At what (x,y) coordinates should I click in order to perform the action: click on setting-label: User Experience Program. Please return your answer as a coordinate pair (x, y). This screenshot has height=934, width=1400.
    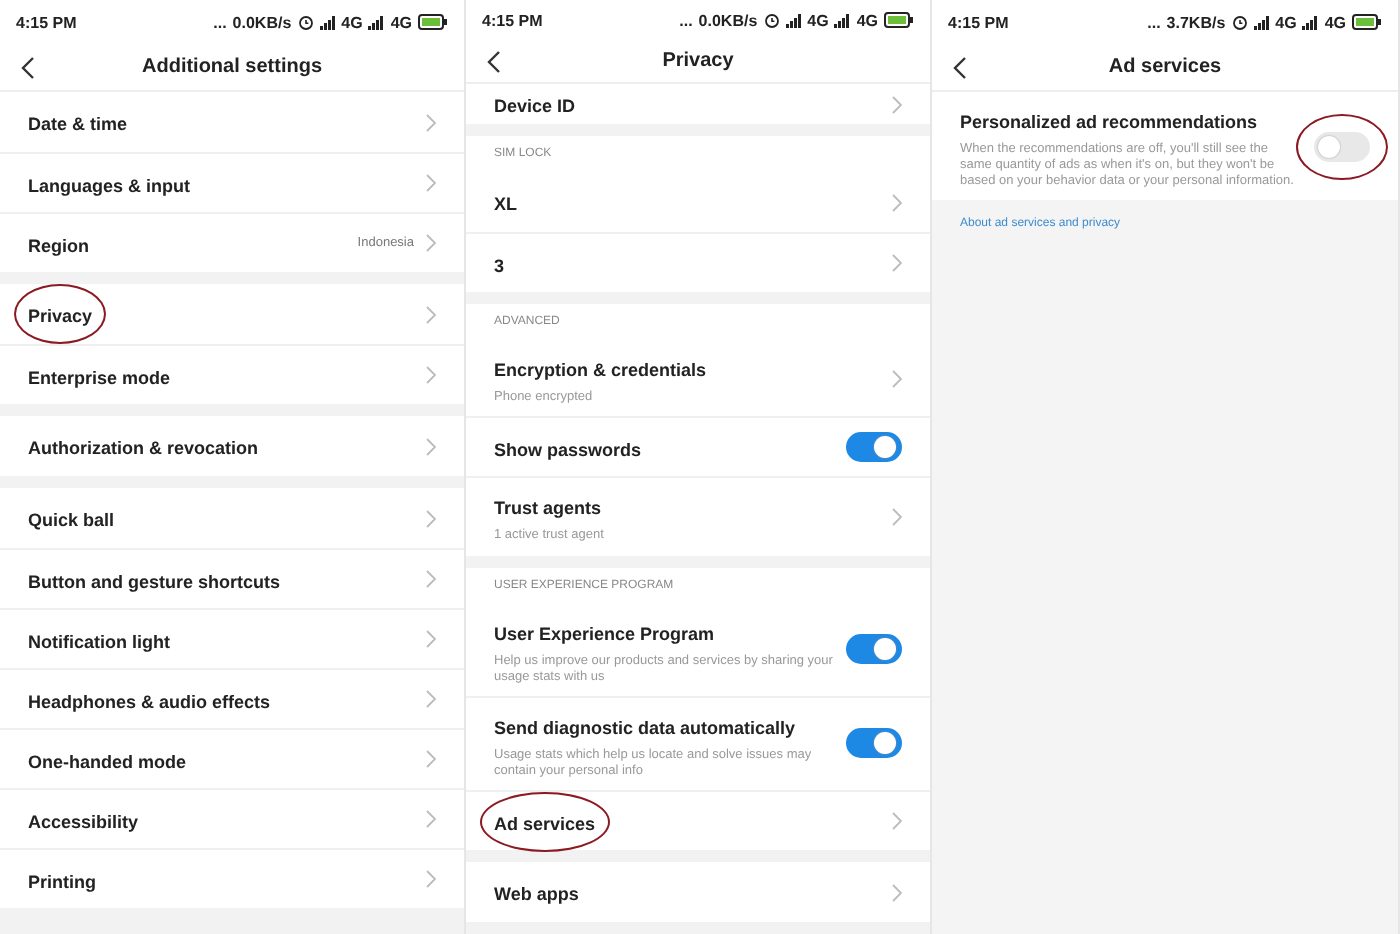
    Looking at the image, I should click on (604, 633).